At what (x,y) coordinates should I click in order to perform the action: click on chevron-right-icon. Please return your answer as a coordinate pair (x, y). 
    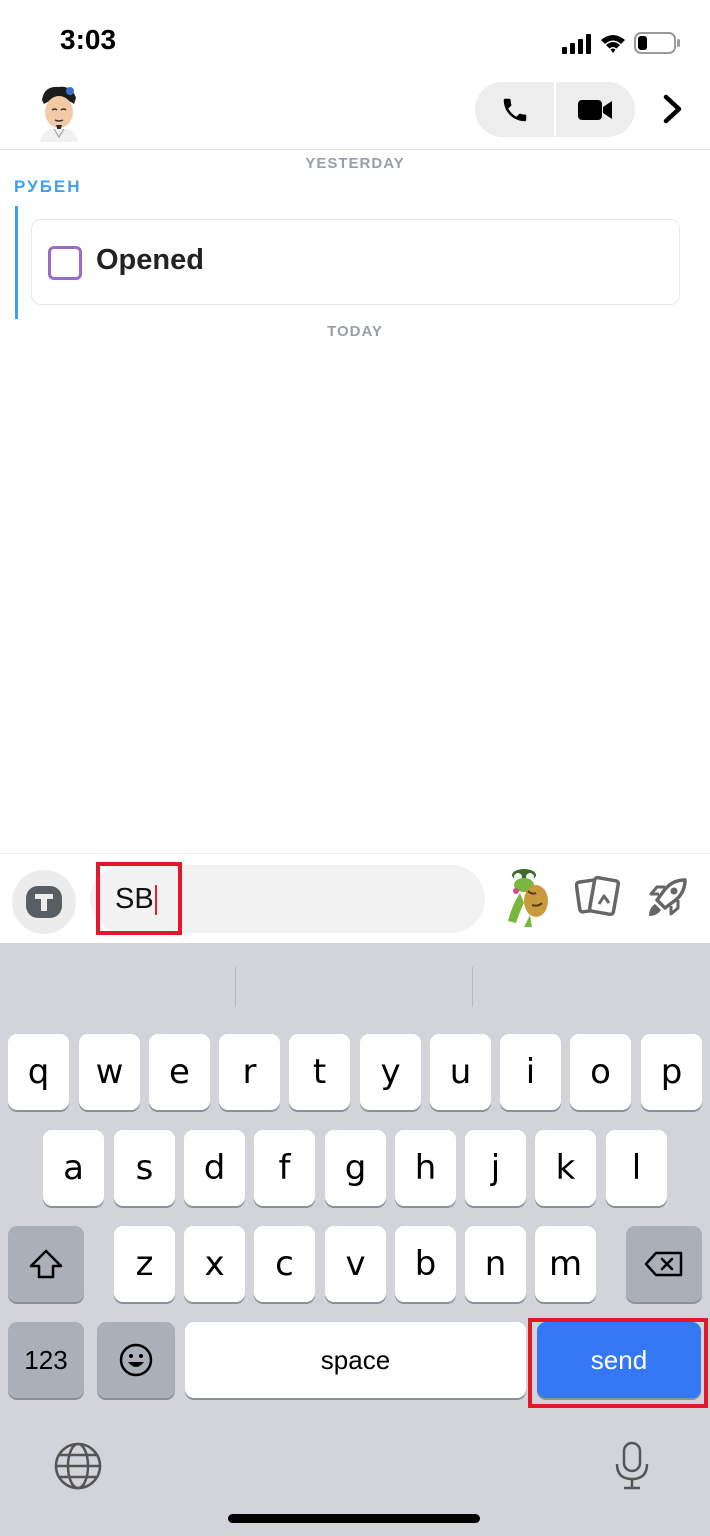
    Looking at the image, I should click on (673, 109).